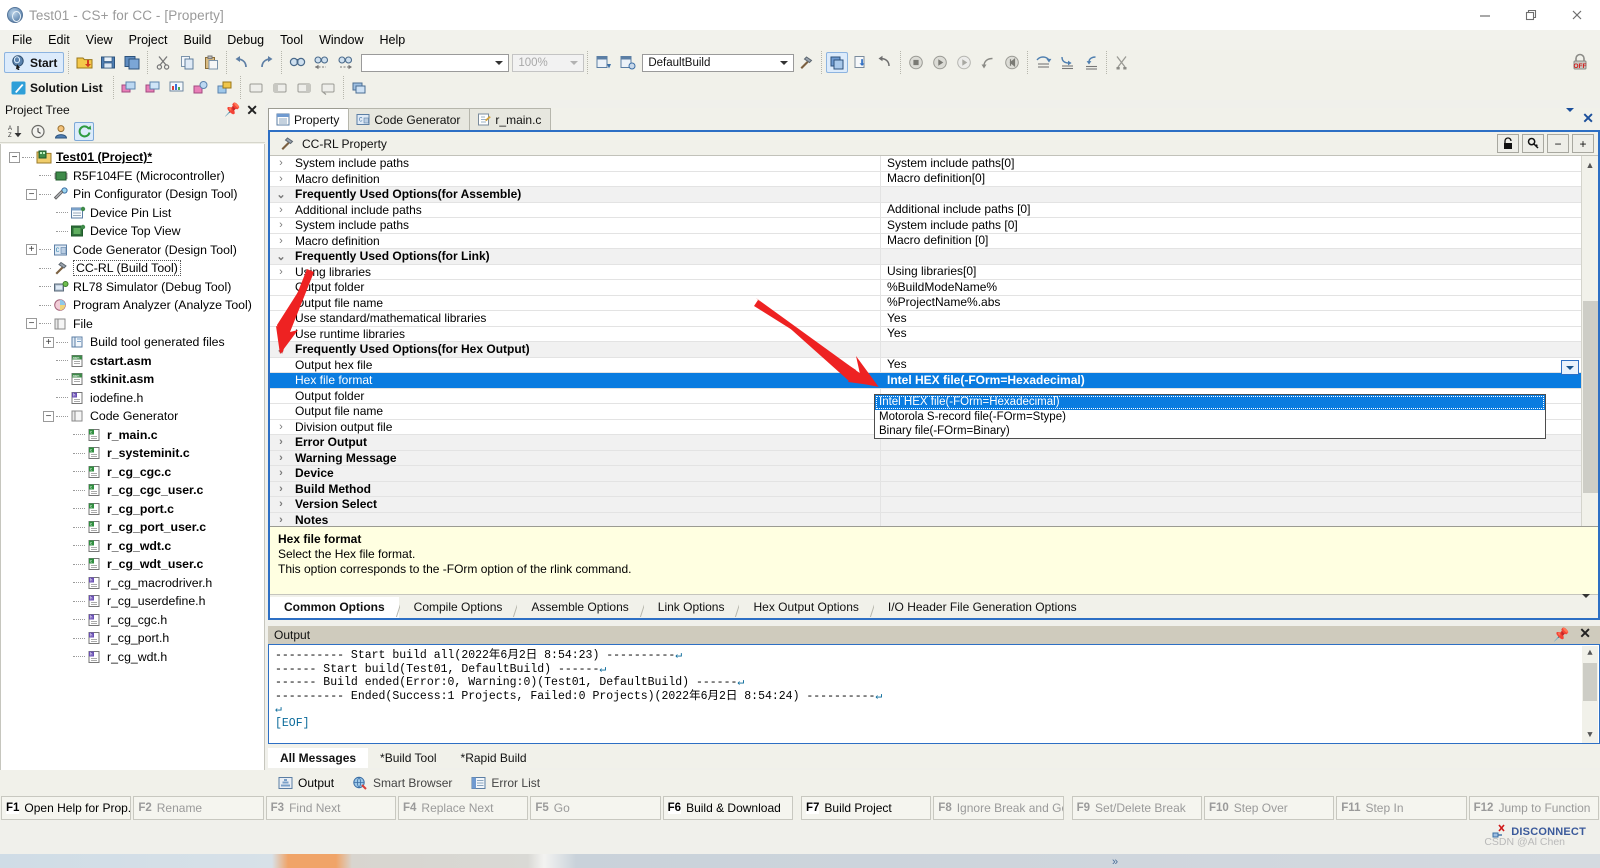 This screenshot has width=1600, height=868. I want to click on step-return-icon, so click(1091, 62).